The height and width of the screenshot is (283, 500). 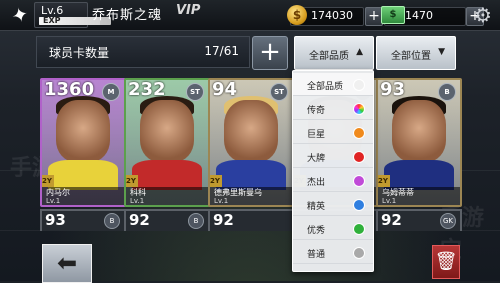 What do you see at coordinates (448, 221) in the screenshot?
I see `player-position-badge: GK` at bounding box center [448, 221].